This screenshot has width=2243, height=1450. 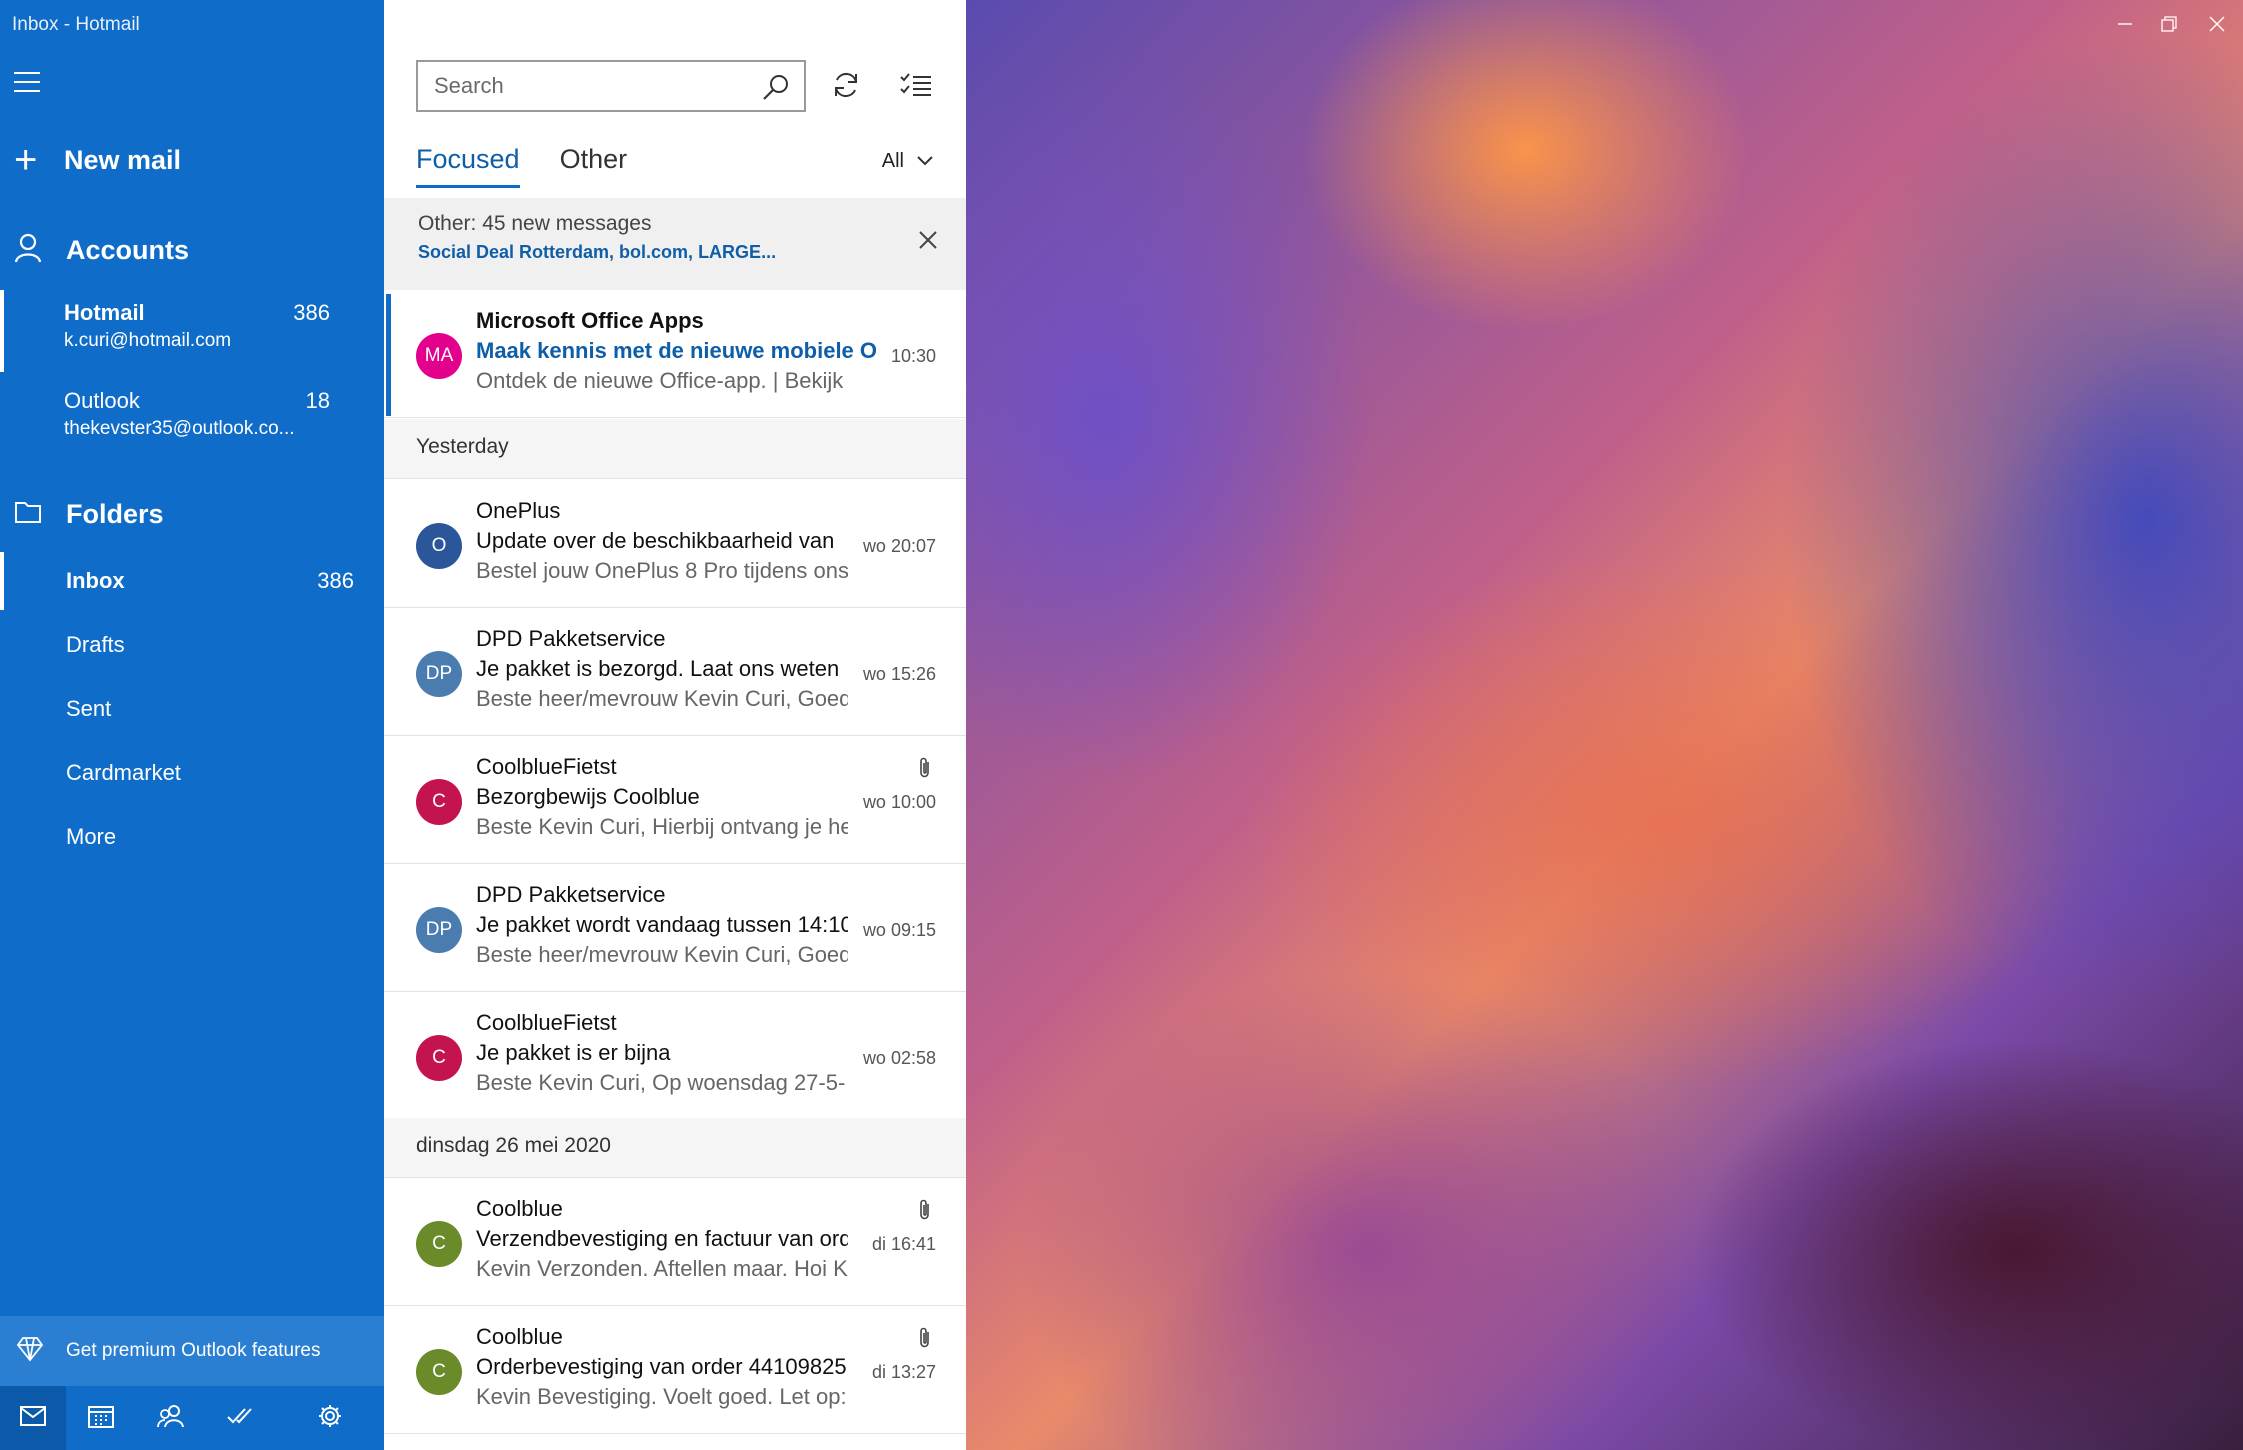 I want to click on mail-icon, so click(x=33, y=1418).